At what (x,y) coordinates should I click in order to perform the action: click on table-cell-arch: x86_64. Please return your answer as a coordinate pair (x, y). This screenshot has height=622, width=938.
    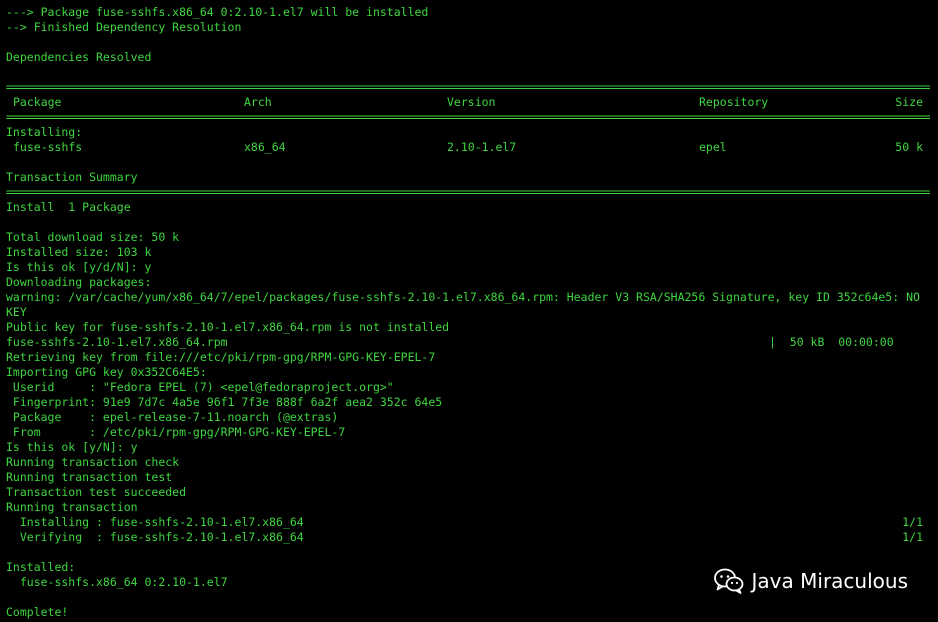
    Looking at the image, I should click on (265, 147).